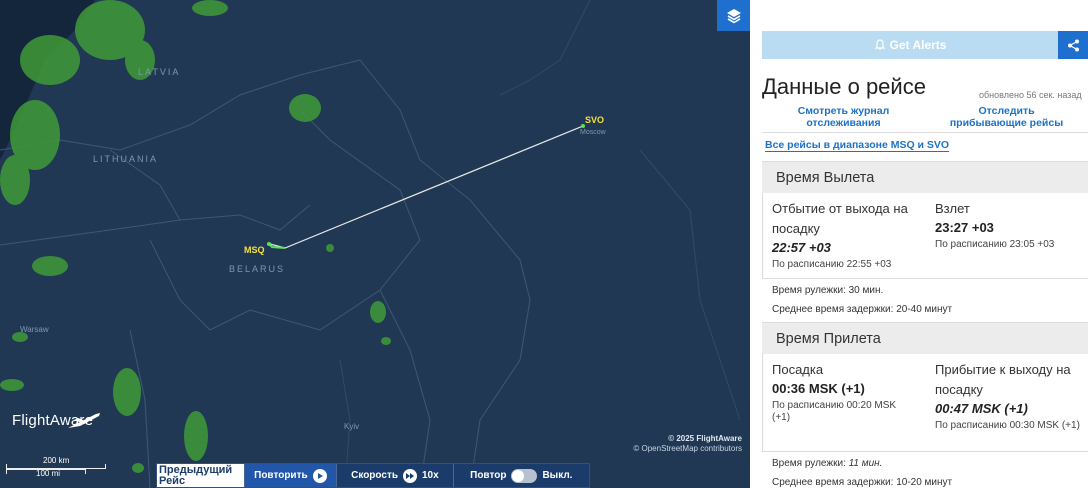  Describe the element at coordinates (964, 227) in the screenshot. I see `takeoff-time: 23:27 +03` at that location.